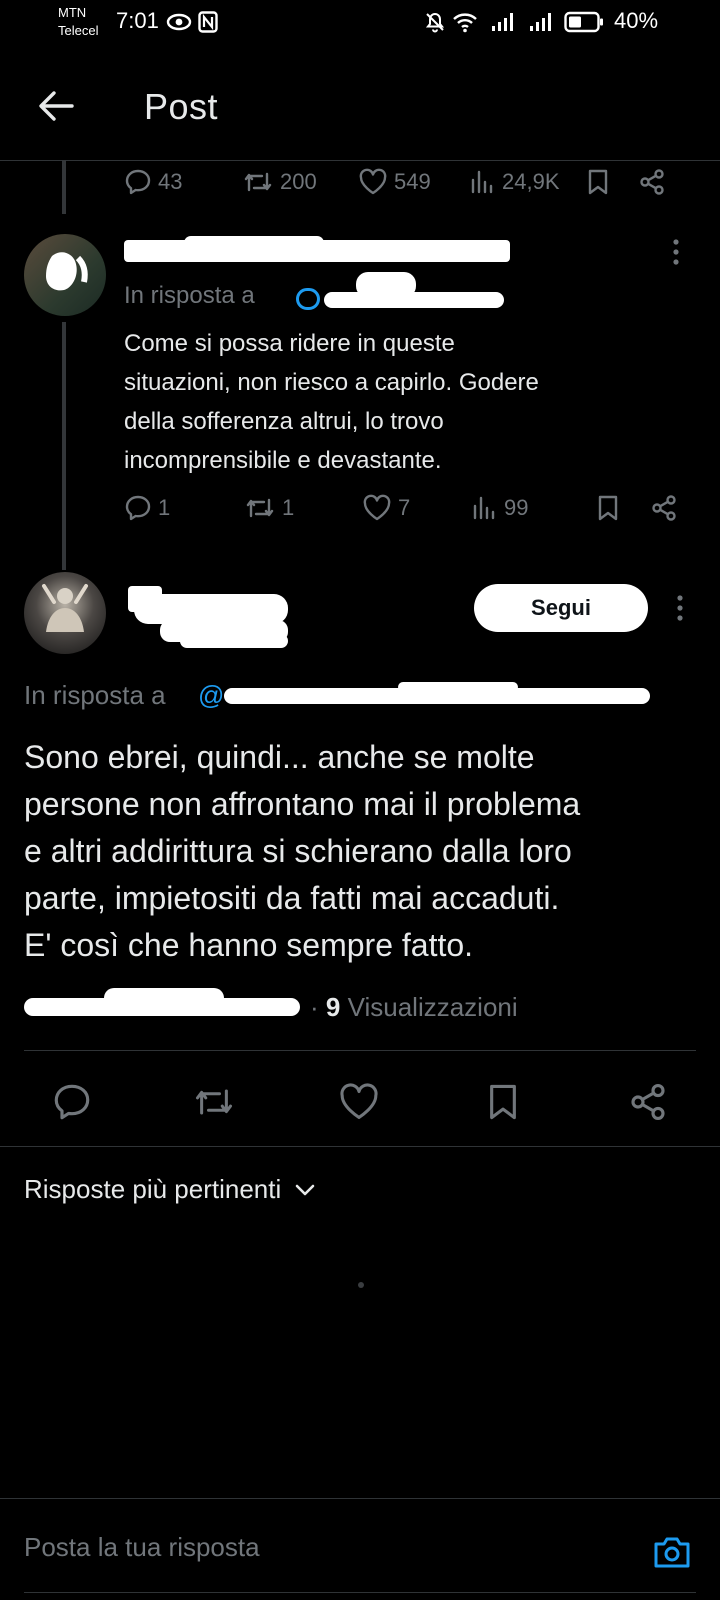  What do you see at coordinates (584, 22) in the screenshot?
I see `battery-icon` at bounding box center [584, 22].